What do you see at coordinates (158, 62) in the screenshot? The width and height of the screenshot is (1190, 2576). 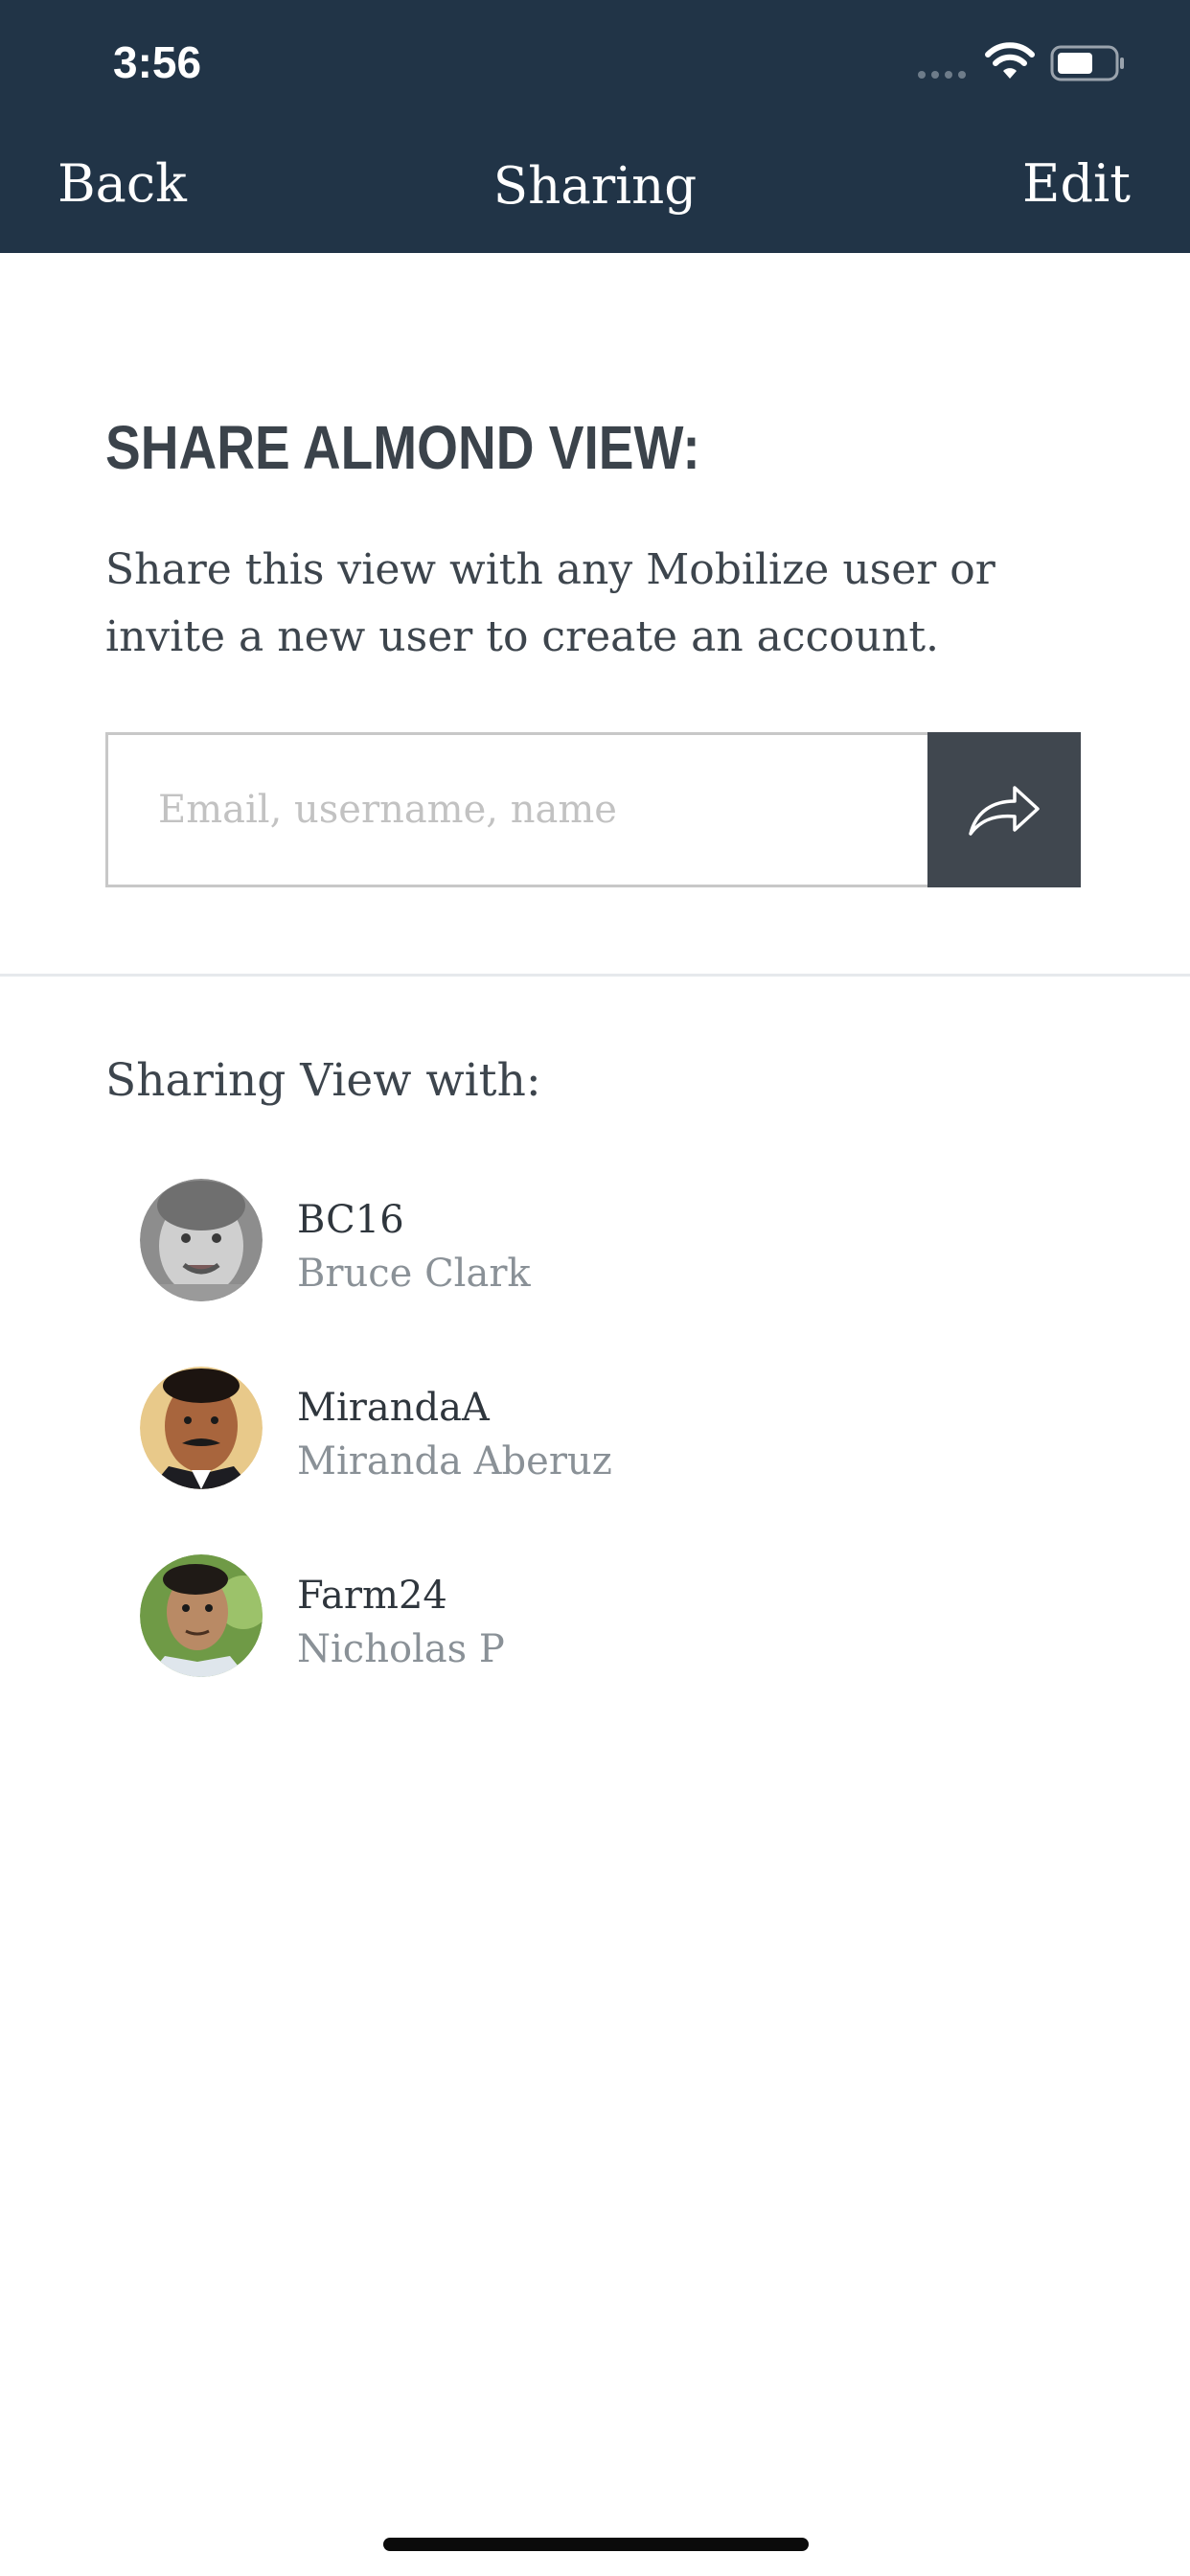 I see `status-time: 3:56` at bounding box center [158, 62].